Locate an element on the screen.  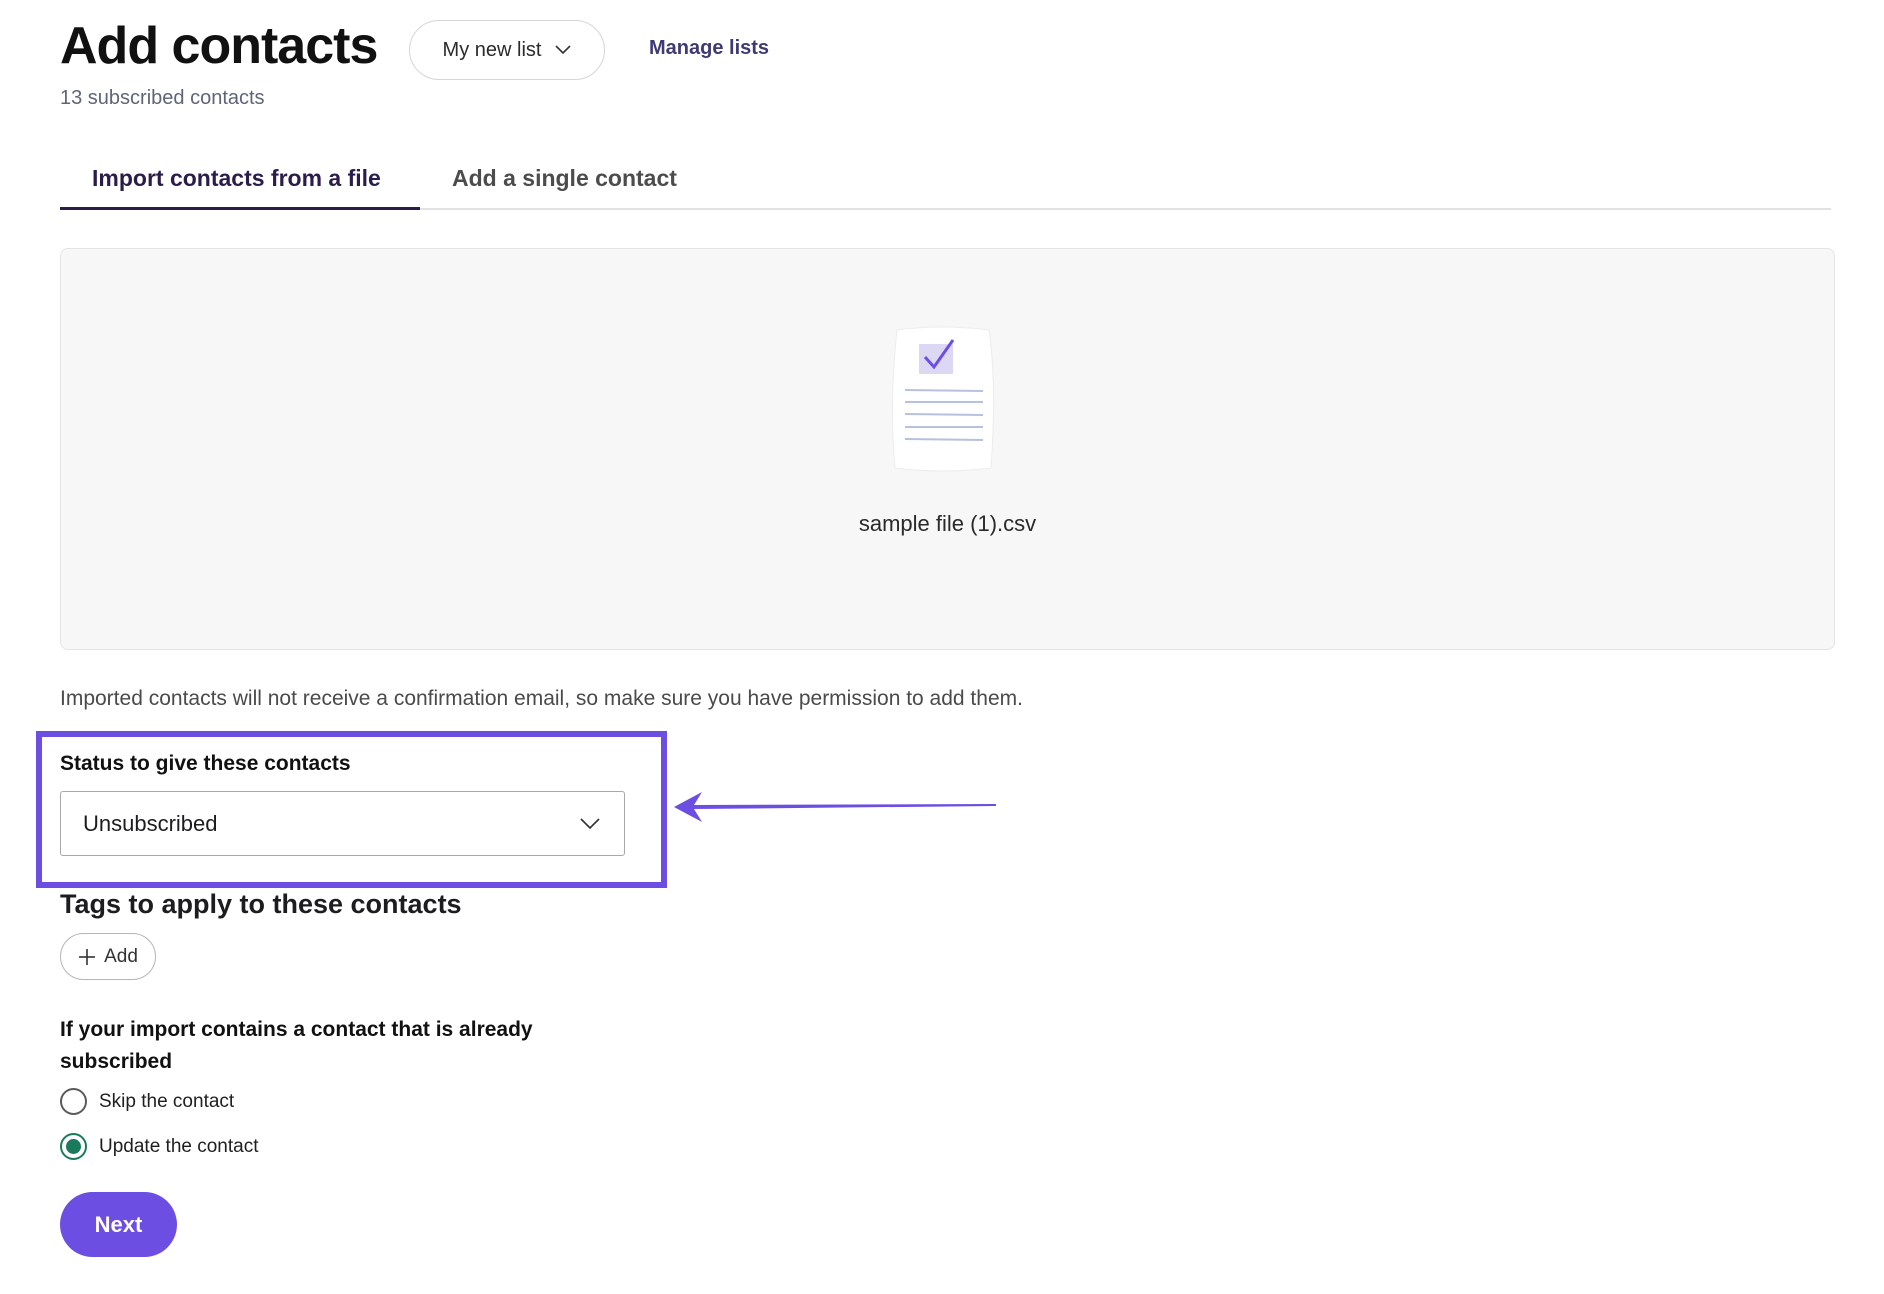
list-selector-value: My new list is located at coordinates (492, 49).